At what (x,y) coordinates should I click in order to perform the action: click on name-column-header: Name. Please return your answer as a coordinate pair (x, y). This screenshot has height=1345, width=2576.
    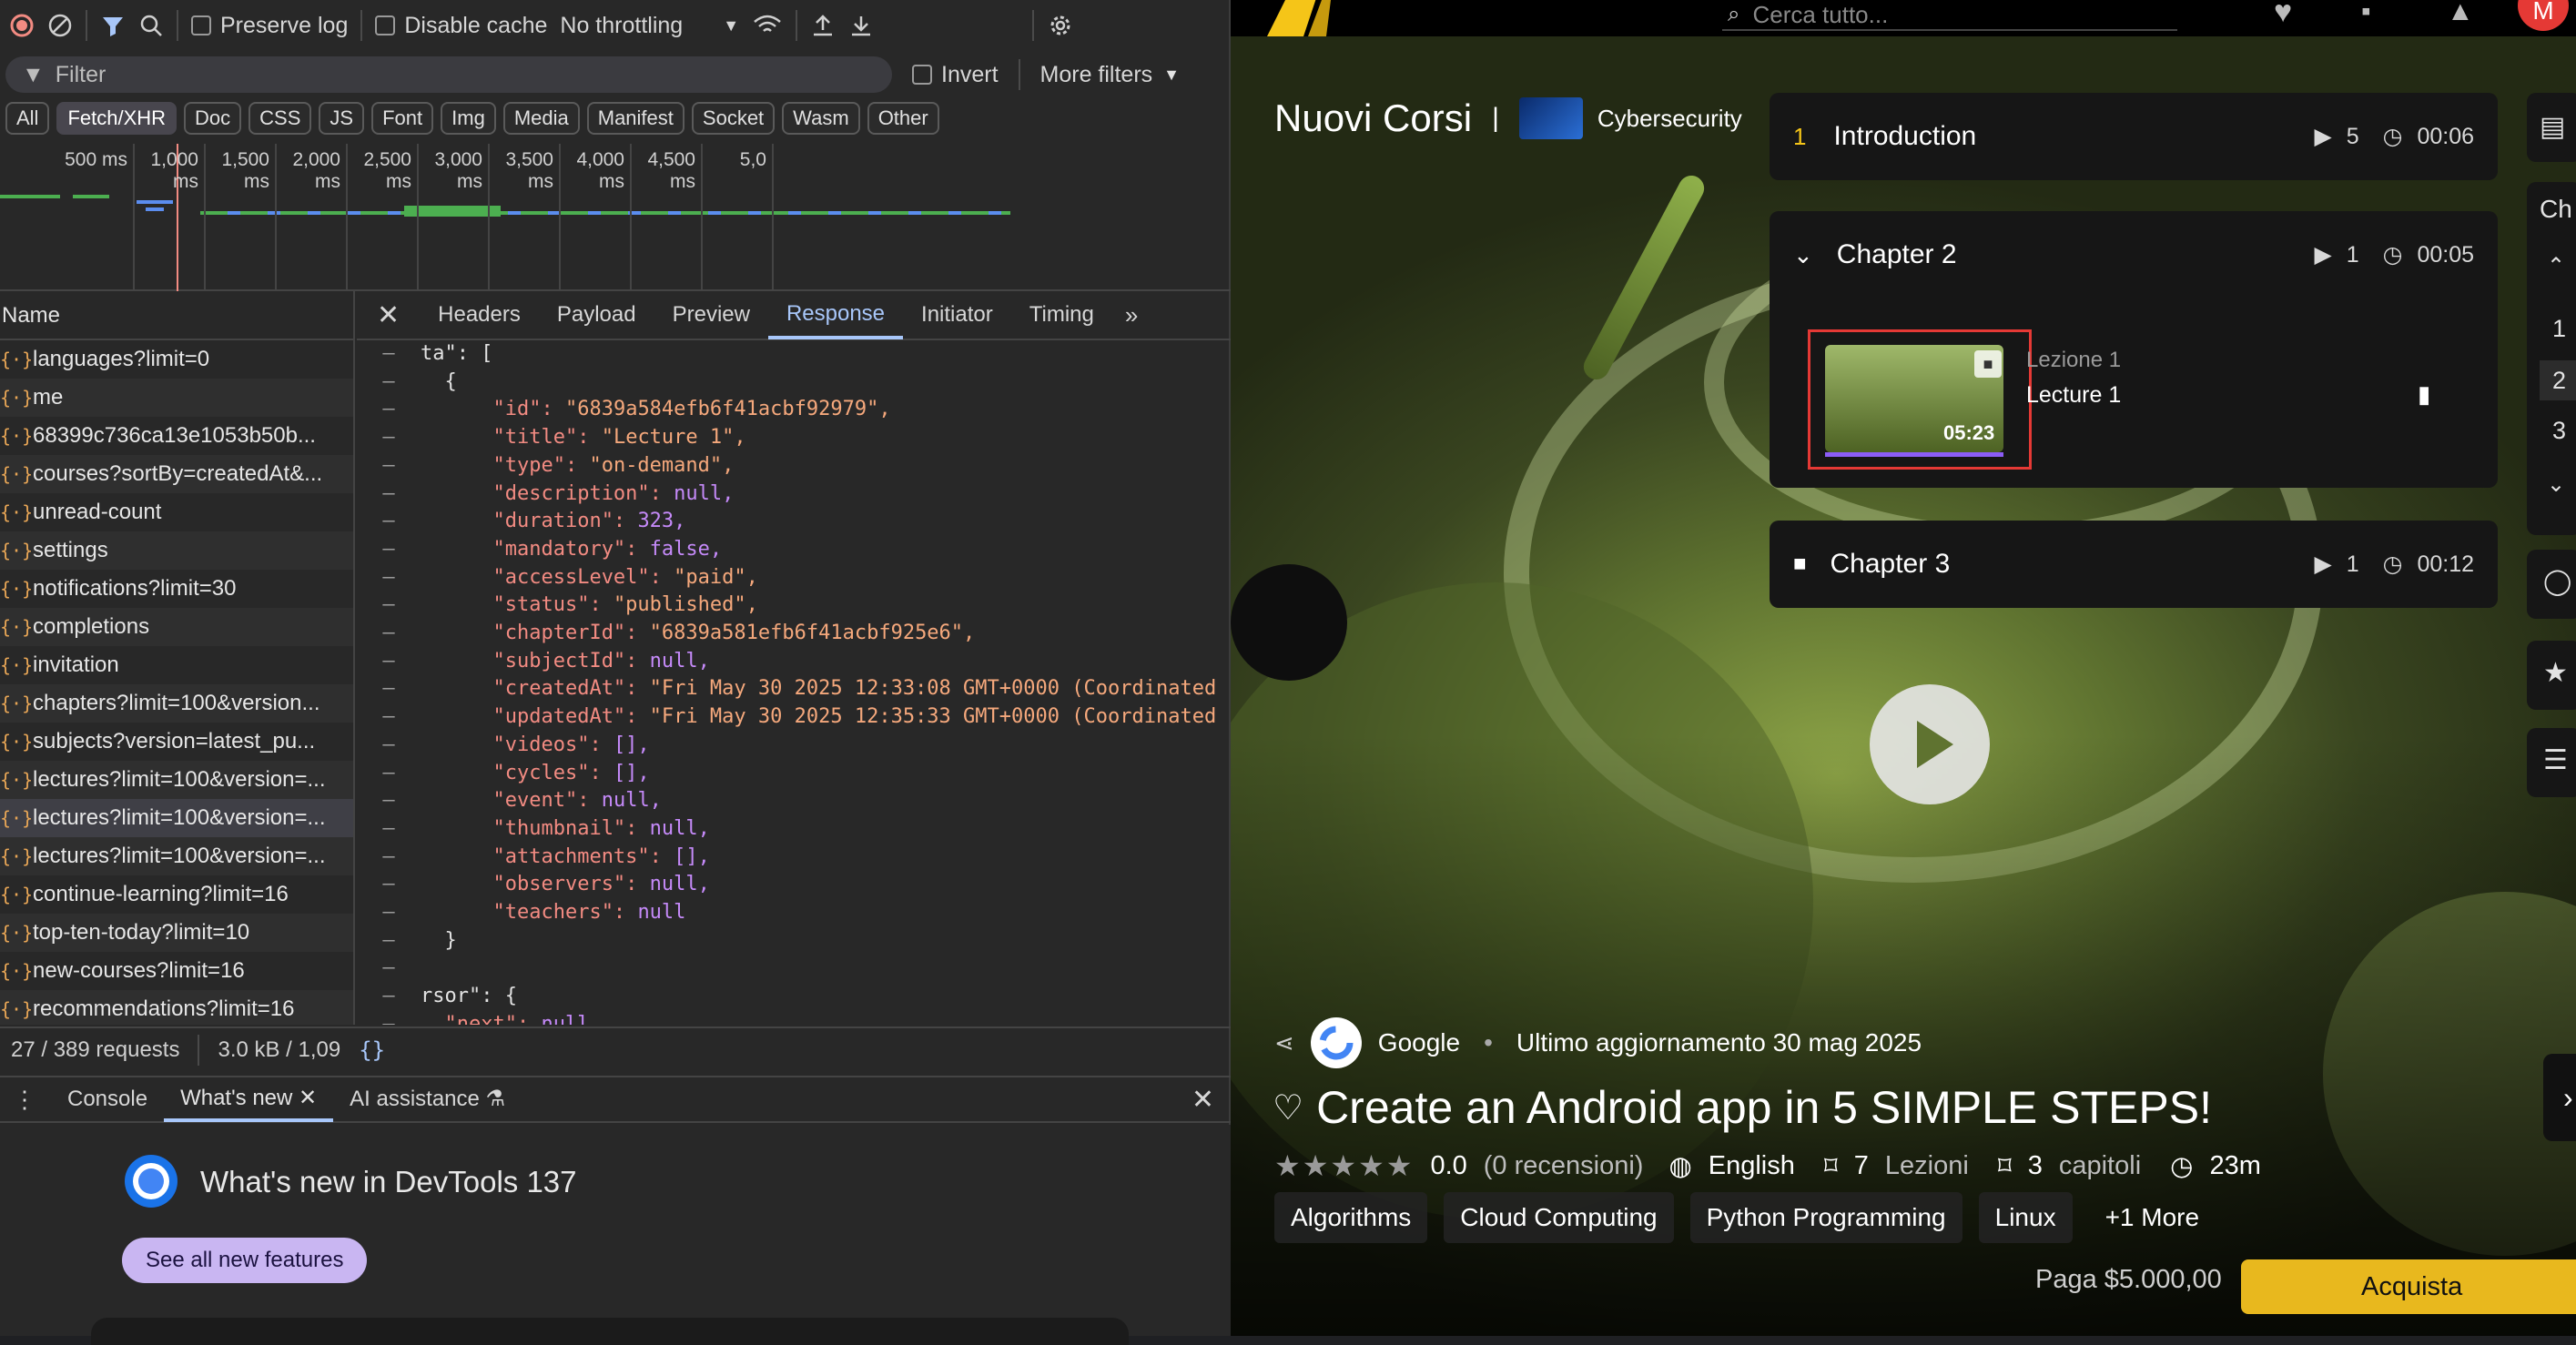
    Looking at the image, I should click on (177, 315).